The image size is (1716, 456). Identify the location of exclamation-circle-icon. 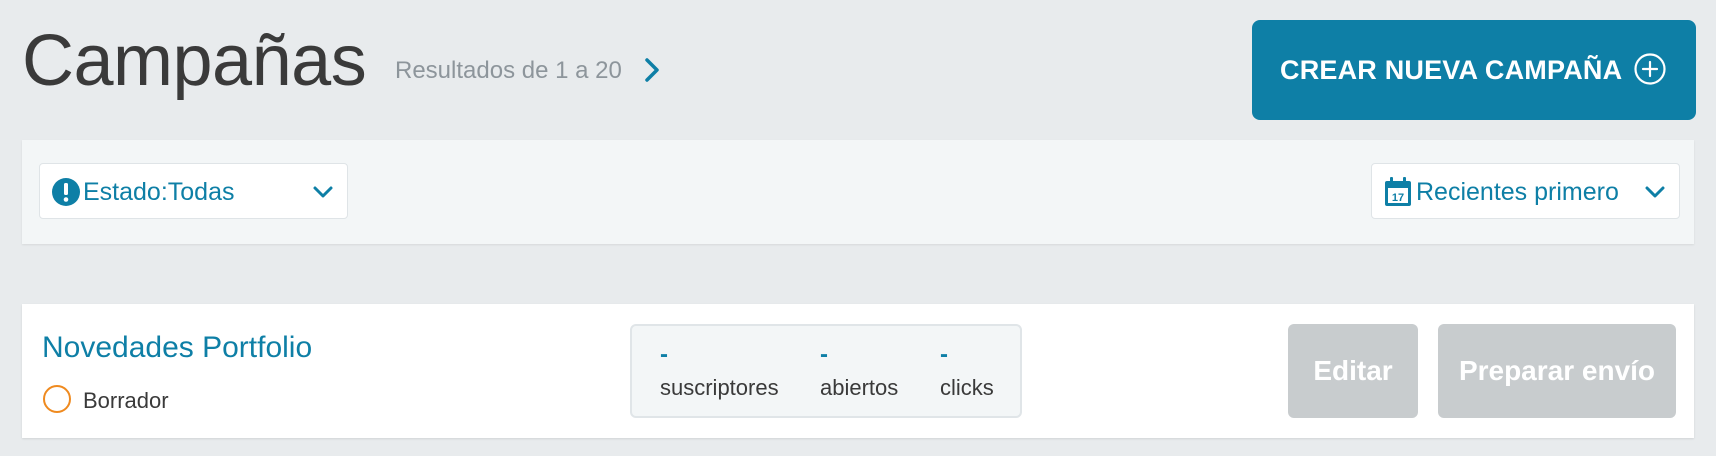
(66, 192).